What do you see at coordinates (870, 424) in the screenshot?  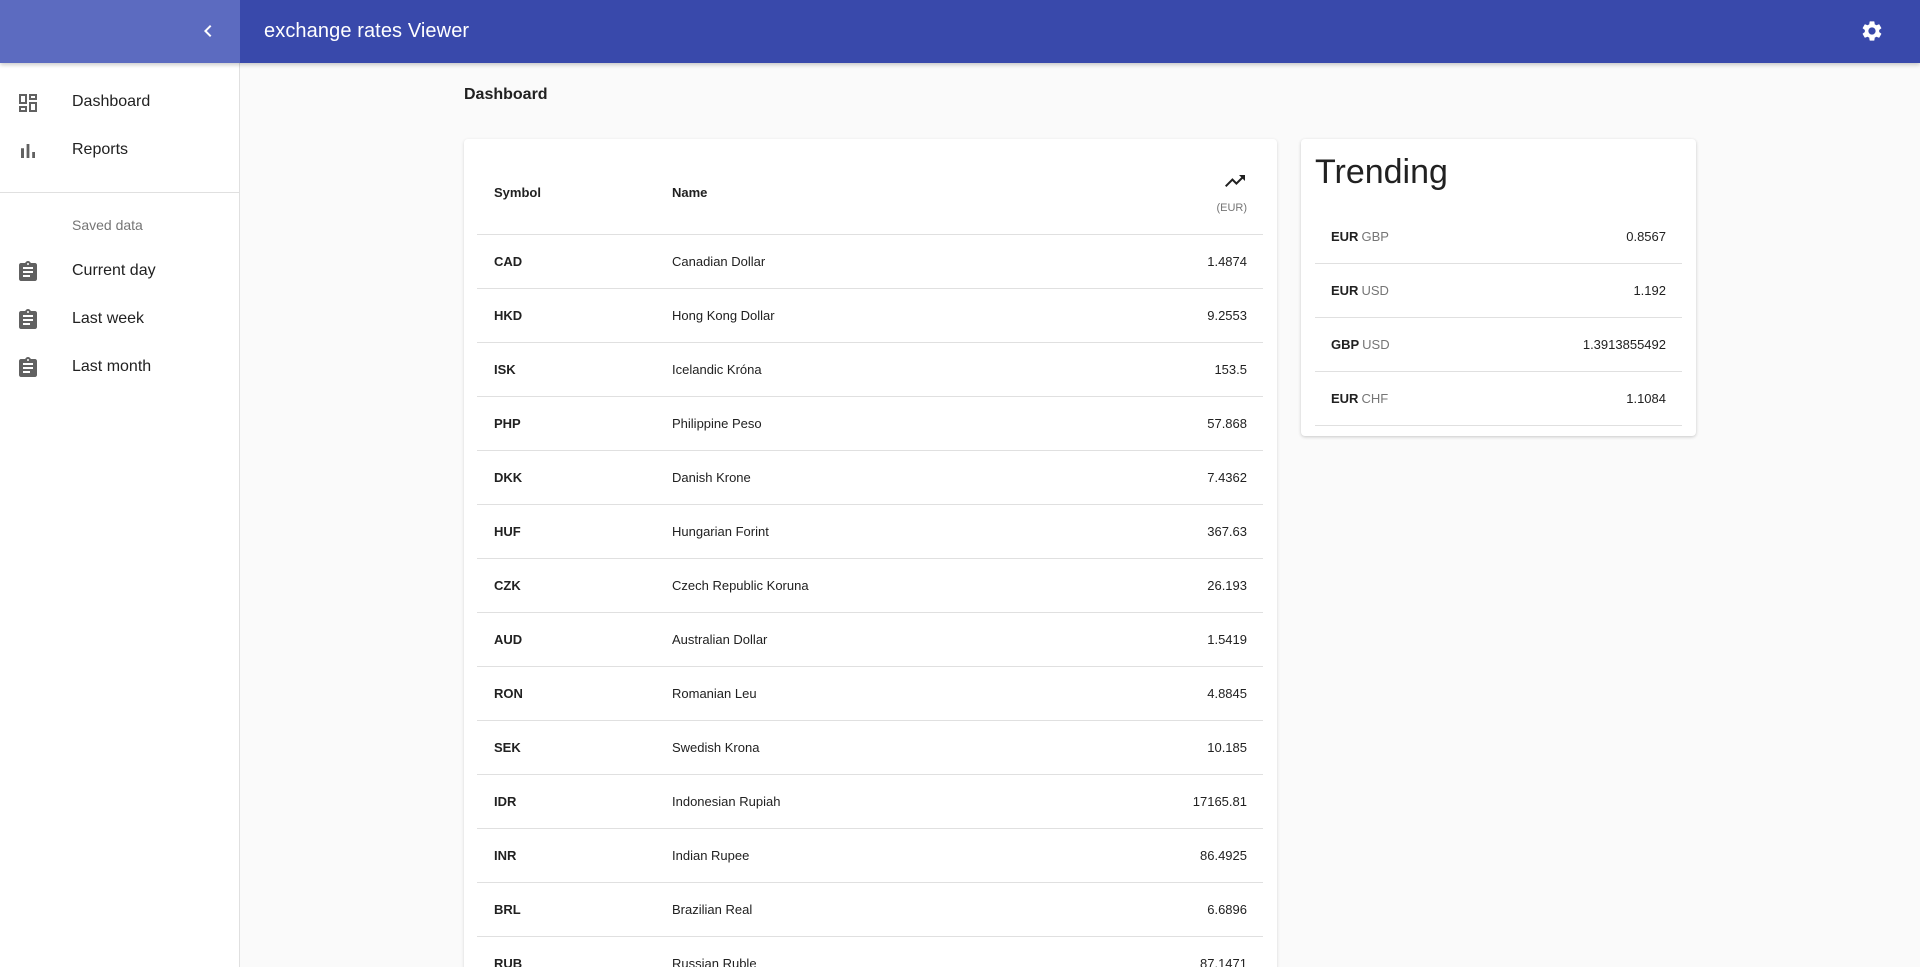 I see `table-row: PHP Philippine Peso 57.868` at bounding box center [870, 424].